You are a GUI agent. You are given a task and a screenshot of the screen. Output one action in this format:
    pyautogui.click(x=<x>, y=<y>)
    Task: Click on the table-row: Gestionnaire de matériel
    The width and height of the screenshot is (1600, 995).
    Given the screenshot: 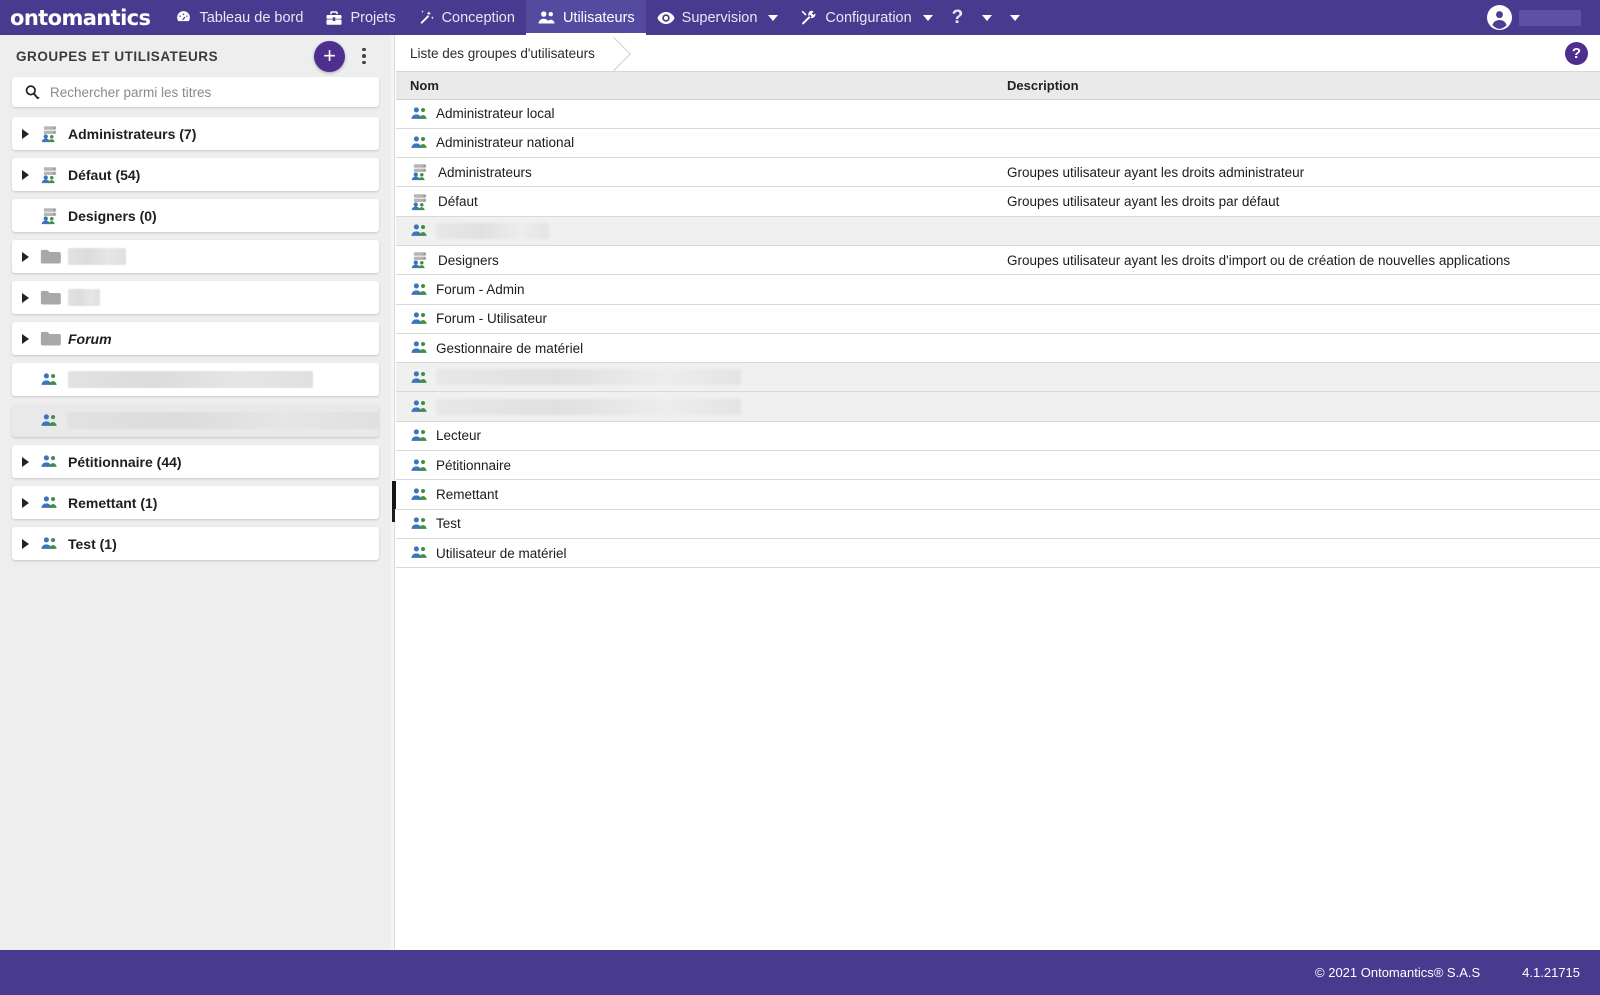 What is the action you would take?
    pyautogui.click(x=998, y=348)
    